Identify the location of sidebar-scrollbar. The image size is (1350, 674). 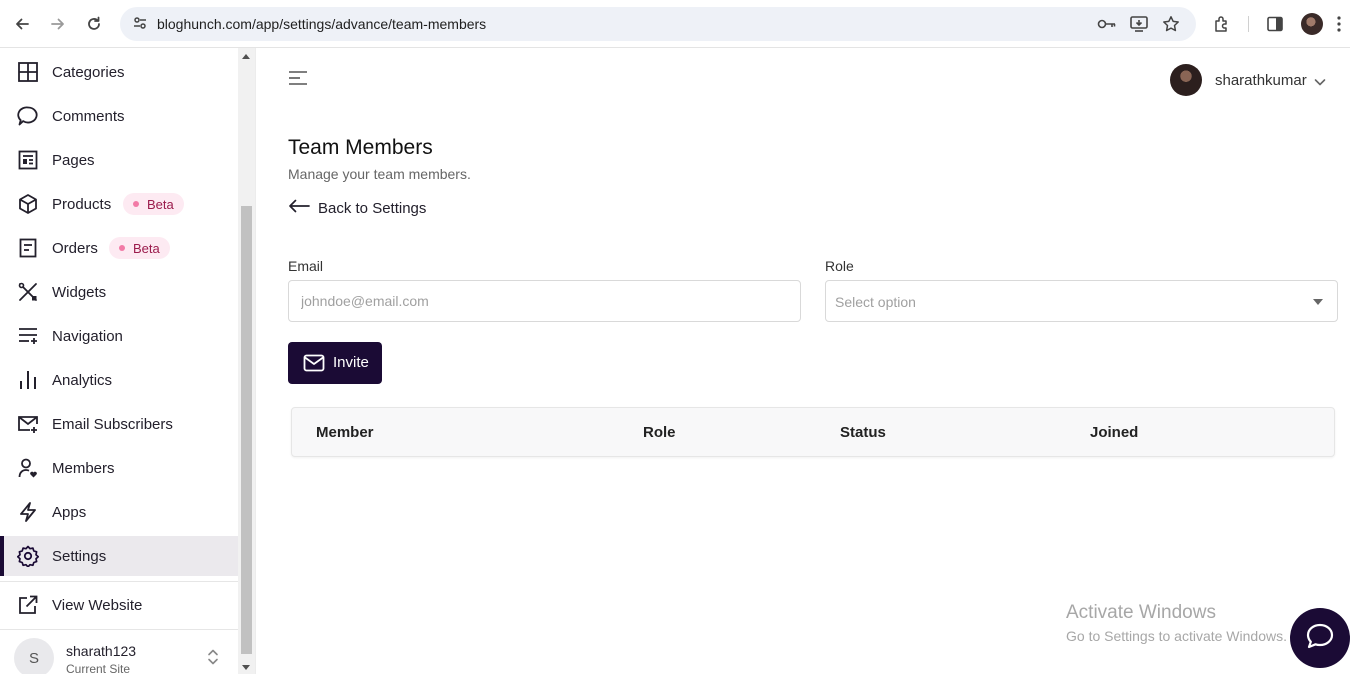
(246, 361).